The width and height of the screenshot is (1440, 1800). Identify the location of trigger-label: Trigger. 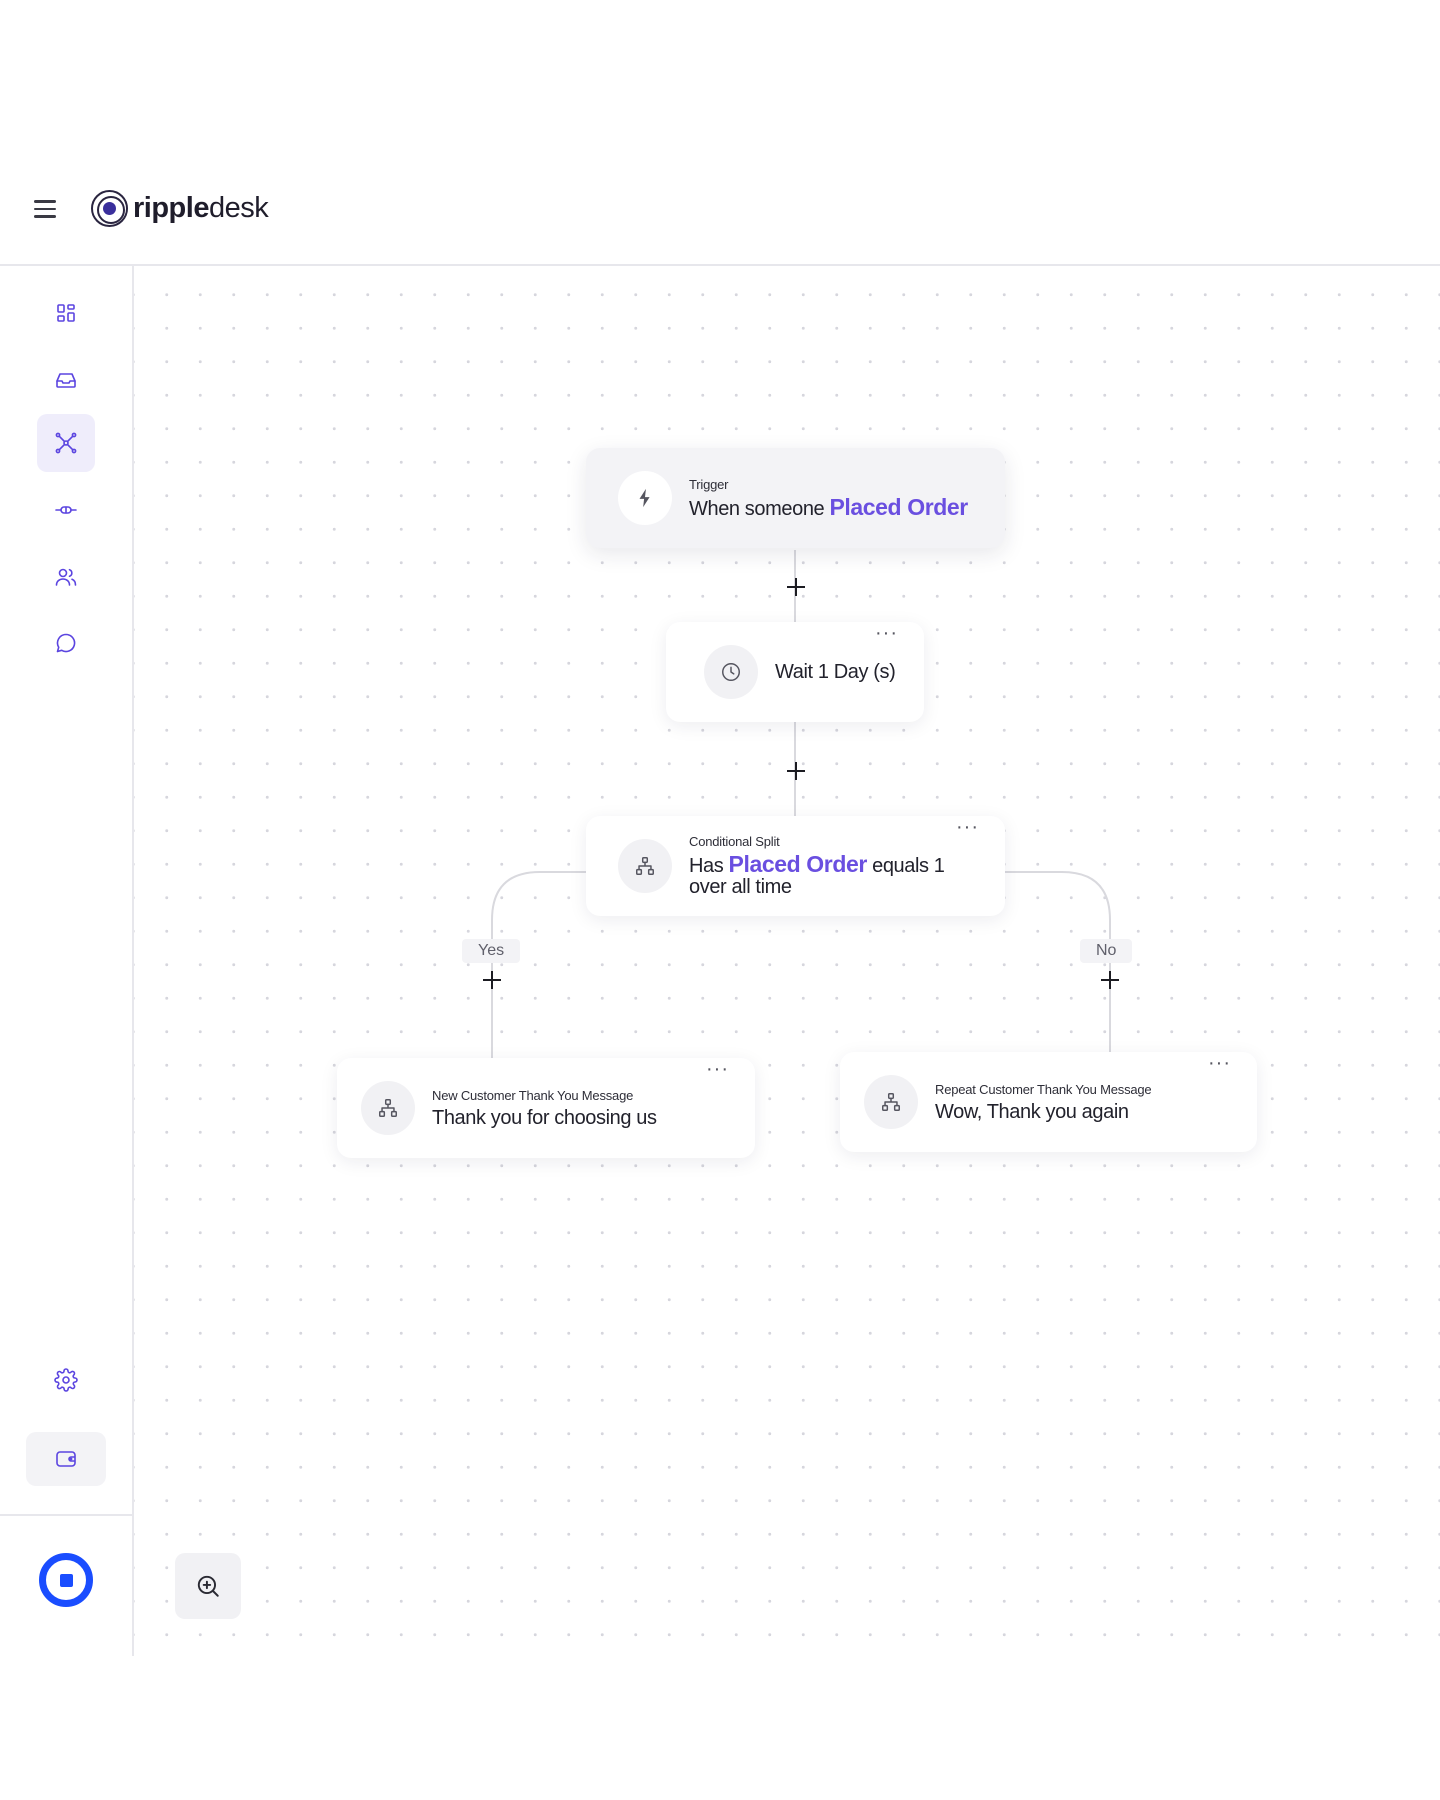
(709, 484).